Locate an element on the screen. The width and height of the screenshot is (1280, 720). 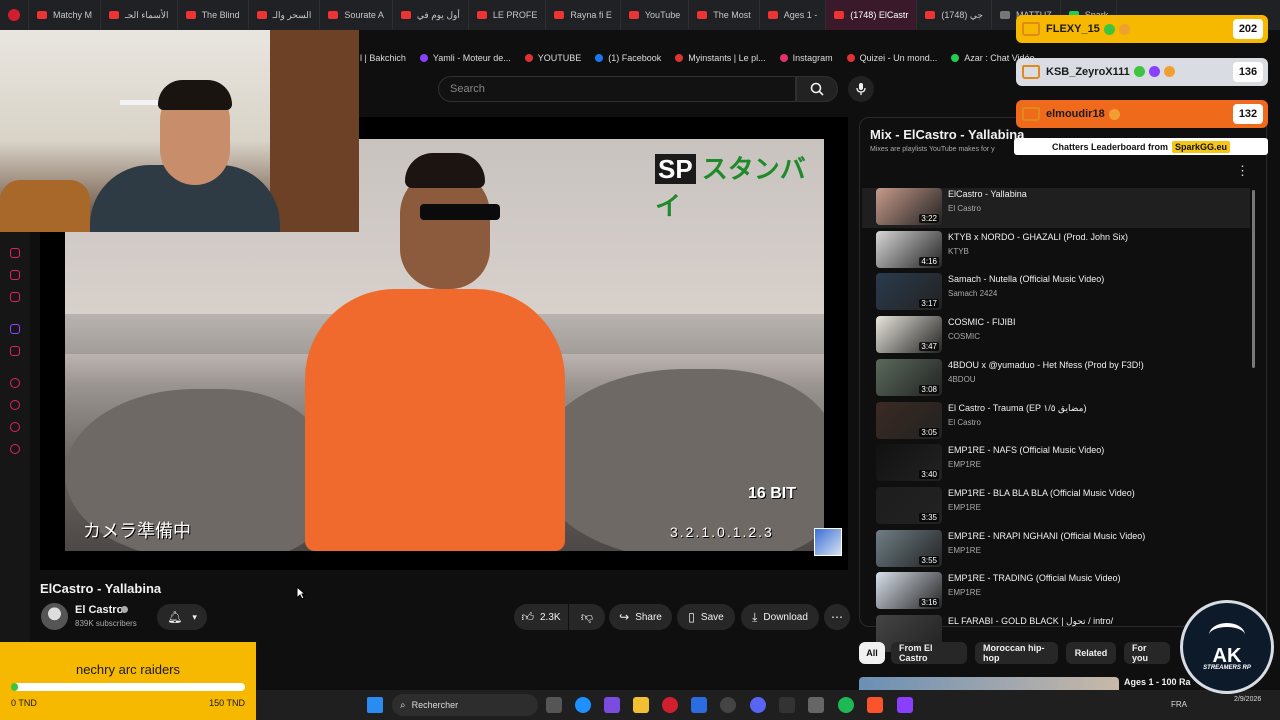
voice-search-button is located at coordinates (861, 89).